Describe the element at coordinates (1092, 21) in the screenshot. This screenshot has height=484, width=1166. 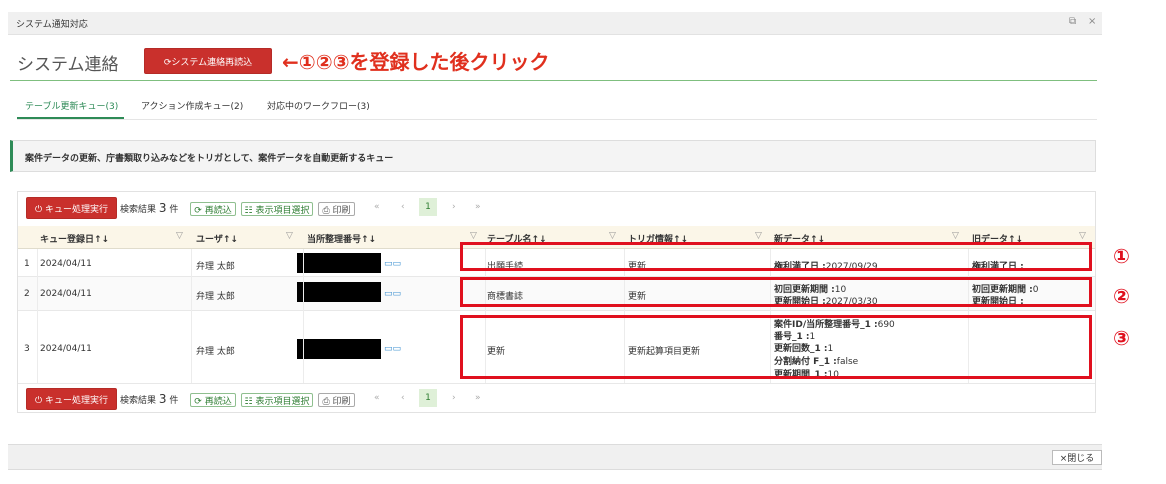
I see `close-icon: ×` at that location.